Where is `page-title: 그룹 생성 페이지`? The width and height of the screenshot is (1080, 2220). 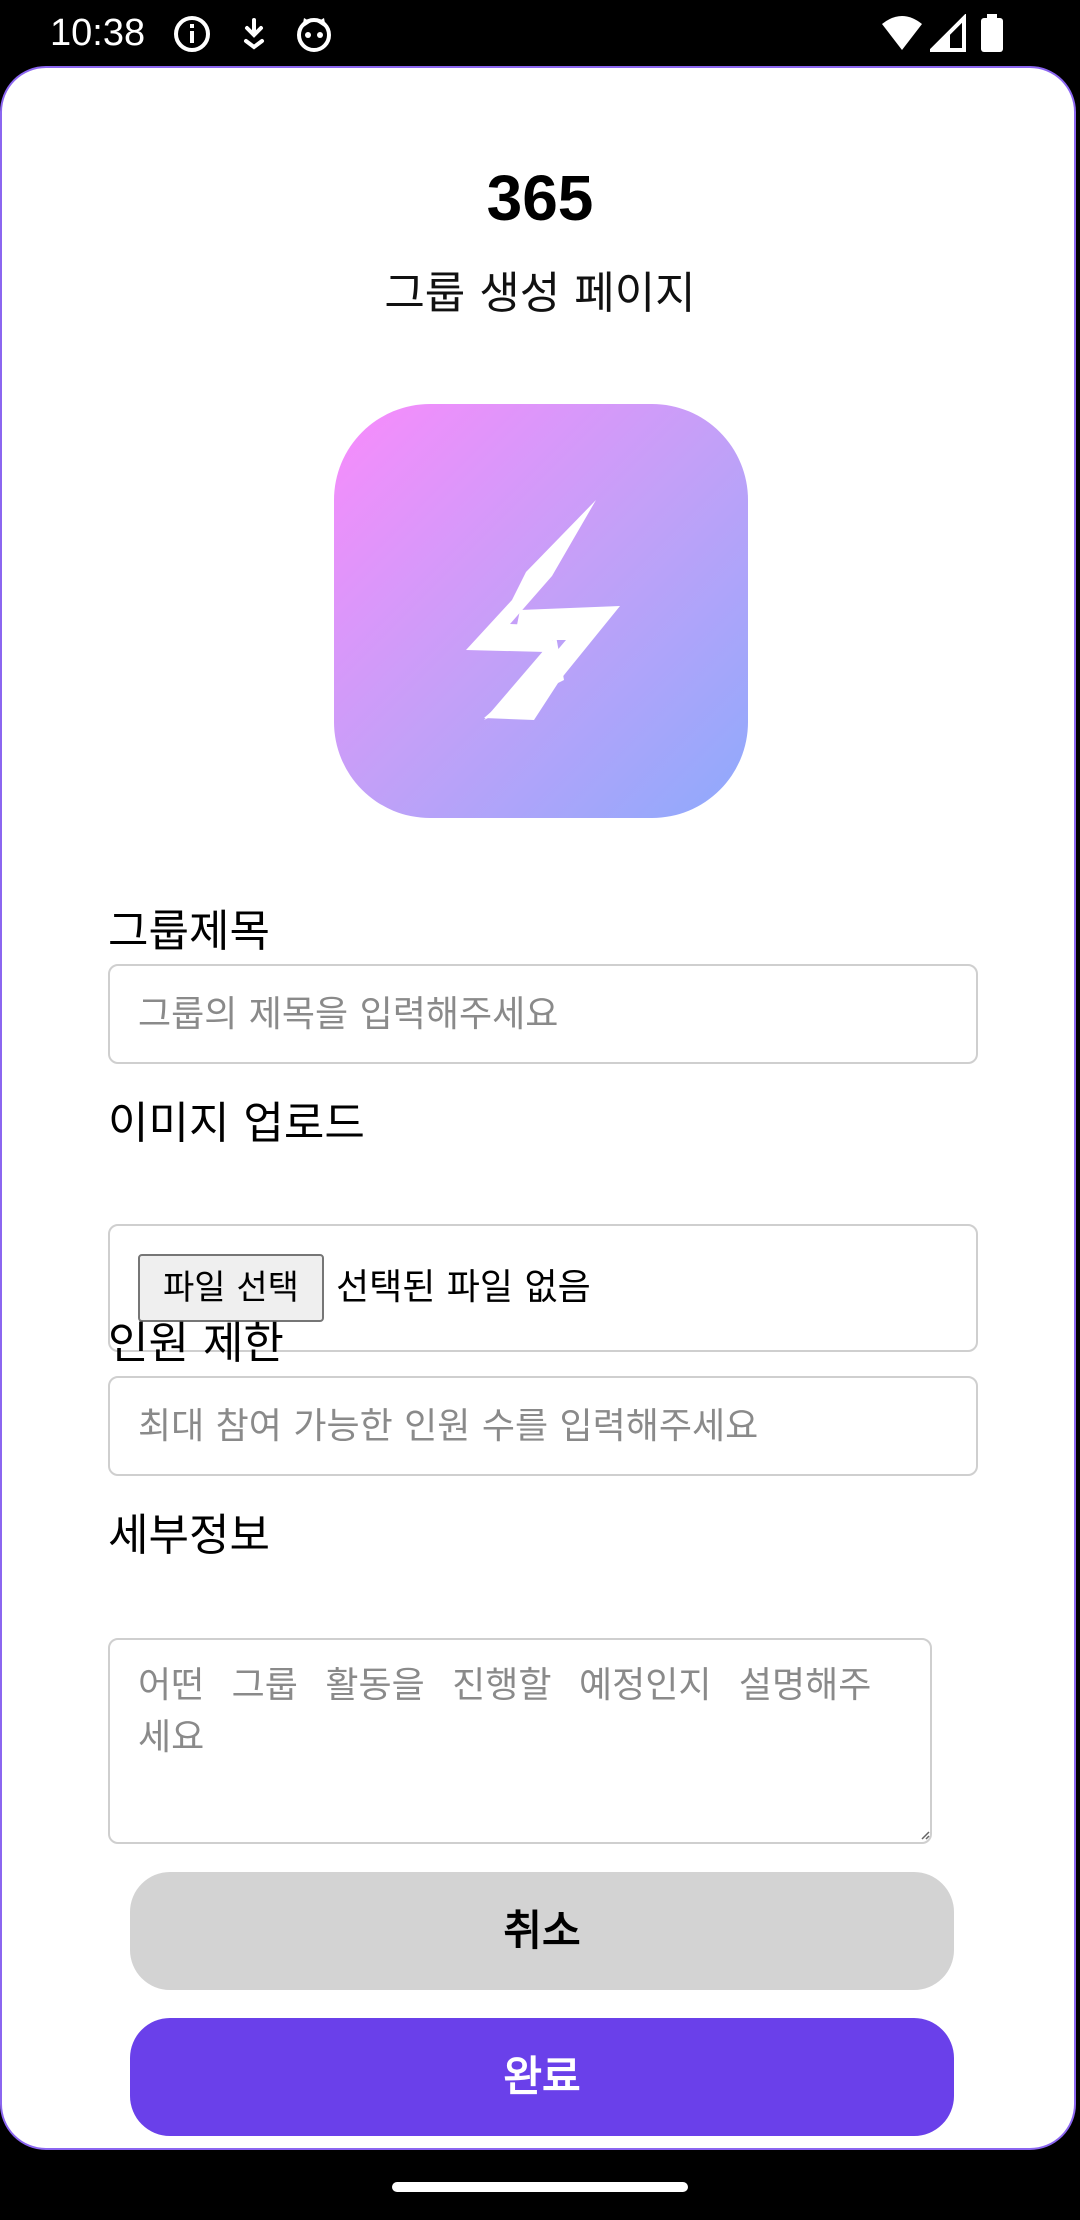 page-title: 그룹 생성 페이지 is located at coordinates (540, 293).